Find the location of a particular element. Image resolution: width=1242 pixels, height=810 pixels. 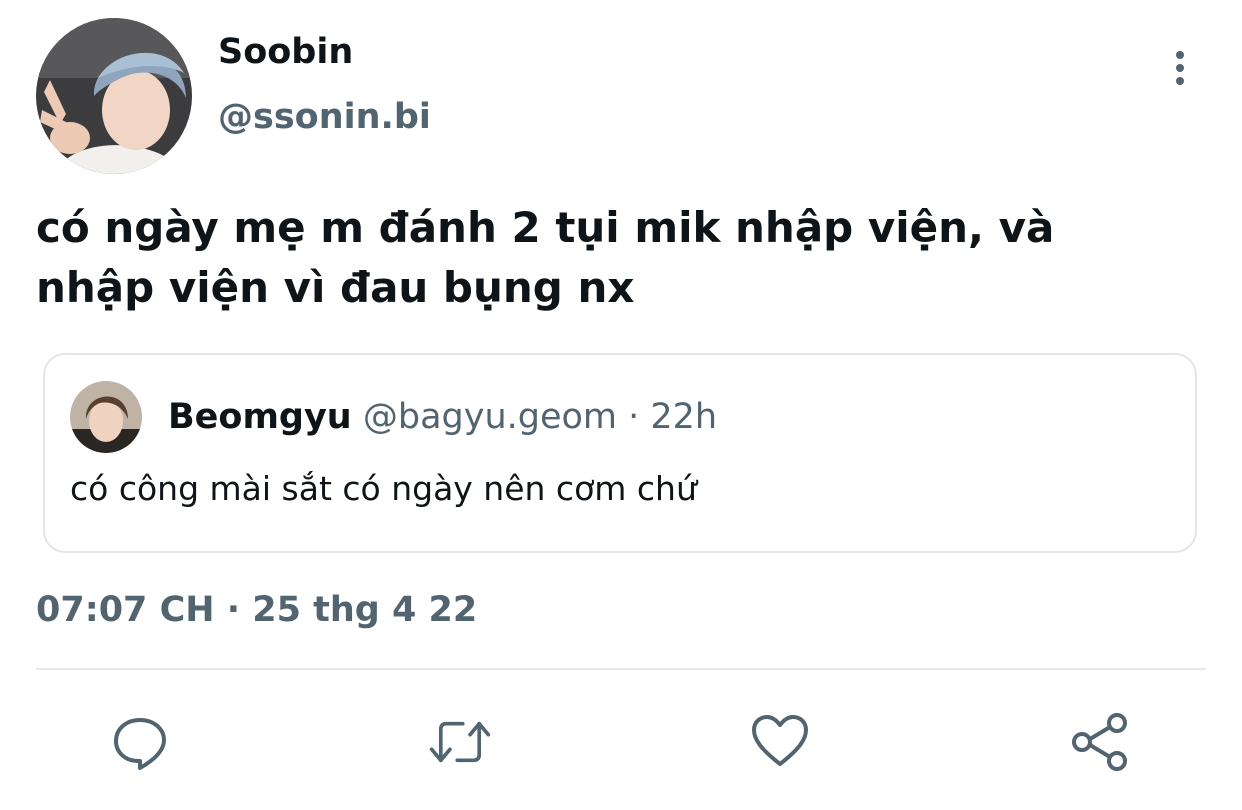

author-avatar is located at coordinates (114, 96).